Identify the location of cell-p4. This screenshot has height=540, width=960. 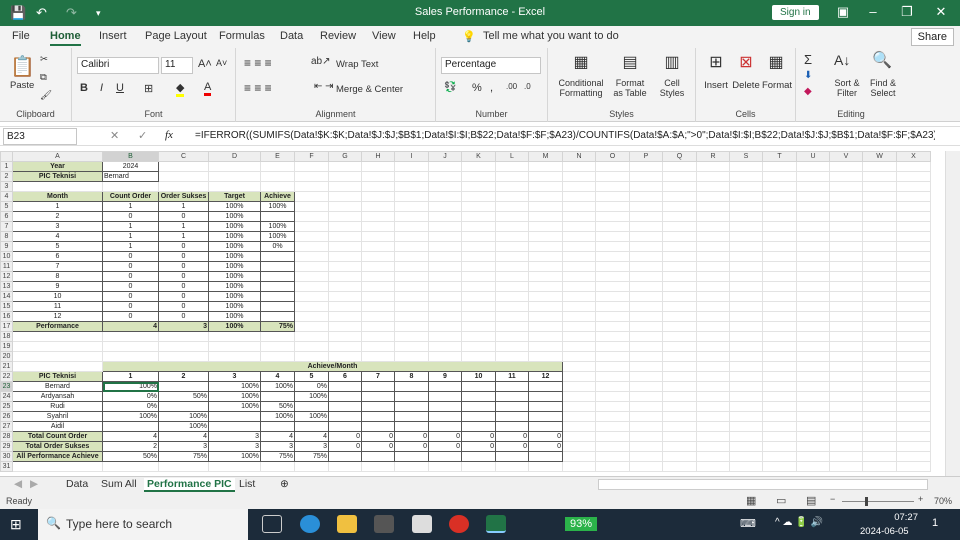
(646, 196).